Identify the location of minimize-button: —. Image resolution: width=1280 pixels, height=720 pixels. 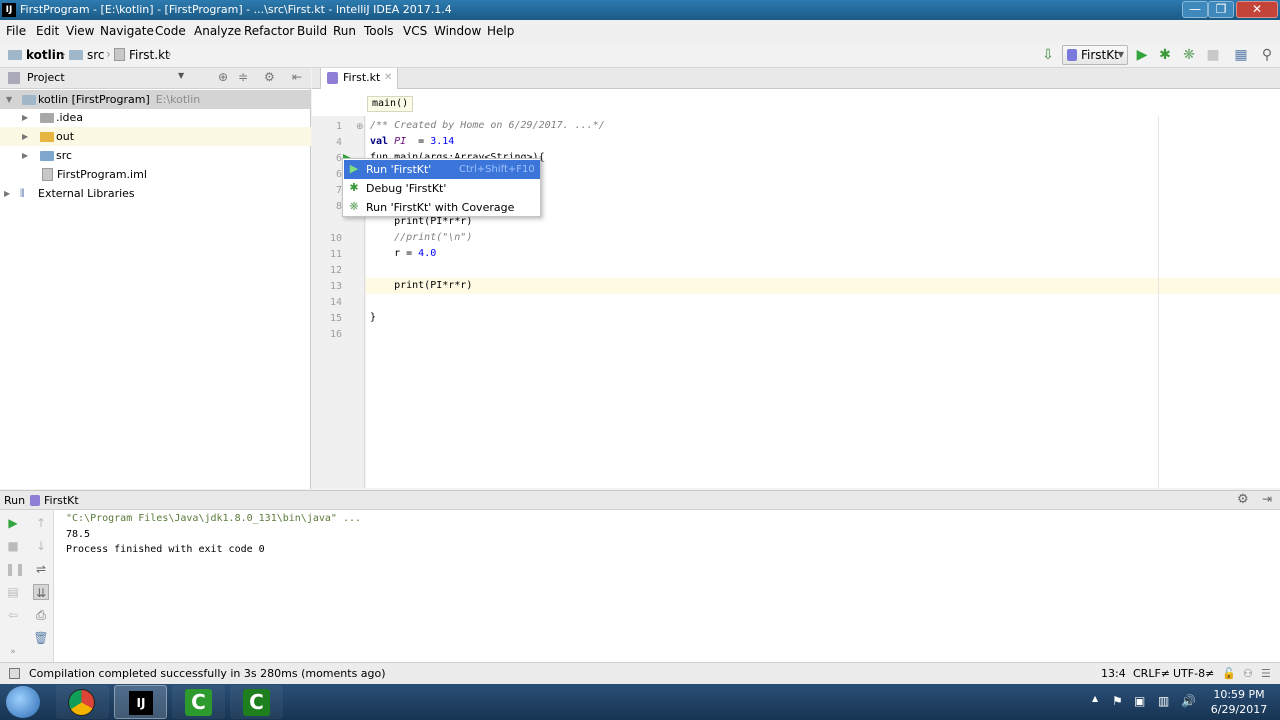
(1195, 9).